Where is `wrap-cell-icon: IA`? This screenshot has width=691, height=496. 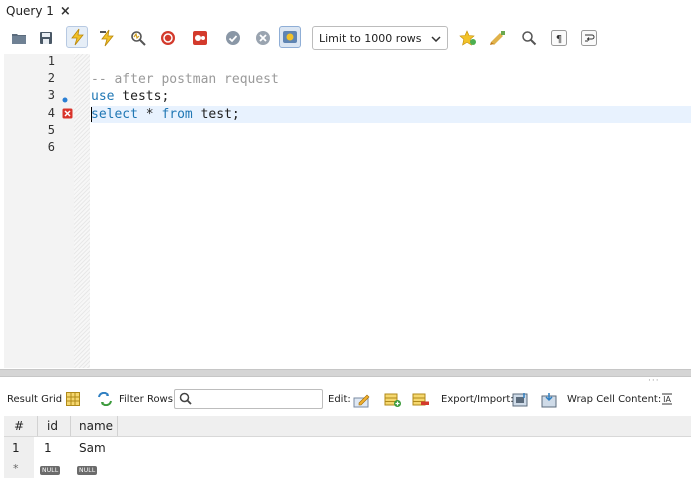 wrap-cell-icon: IA is located at coordinates (668, 400).